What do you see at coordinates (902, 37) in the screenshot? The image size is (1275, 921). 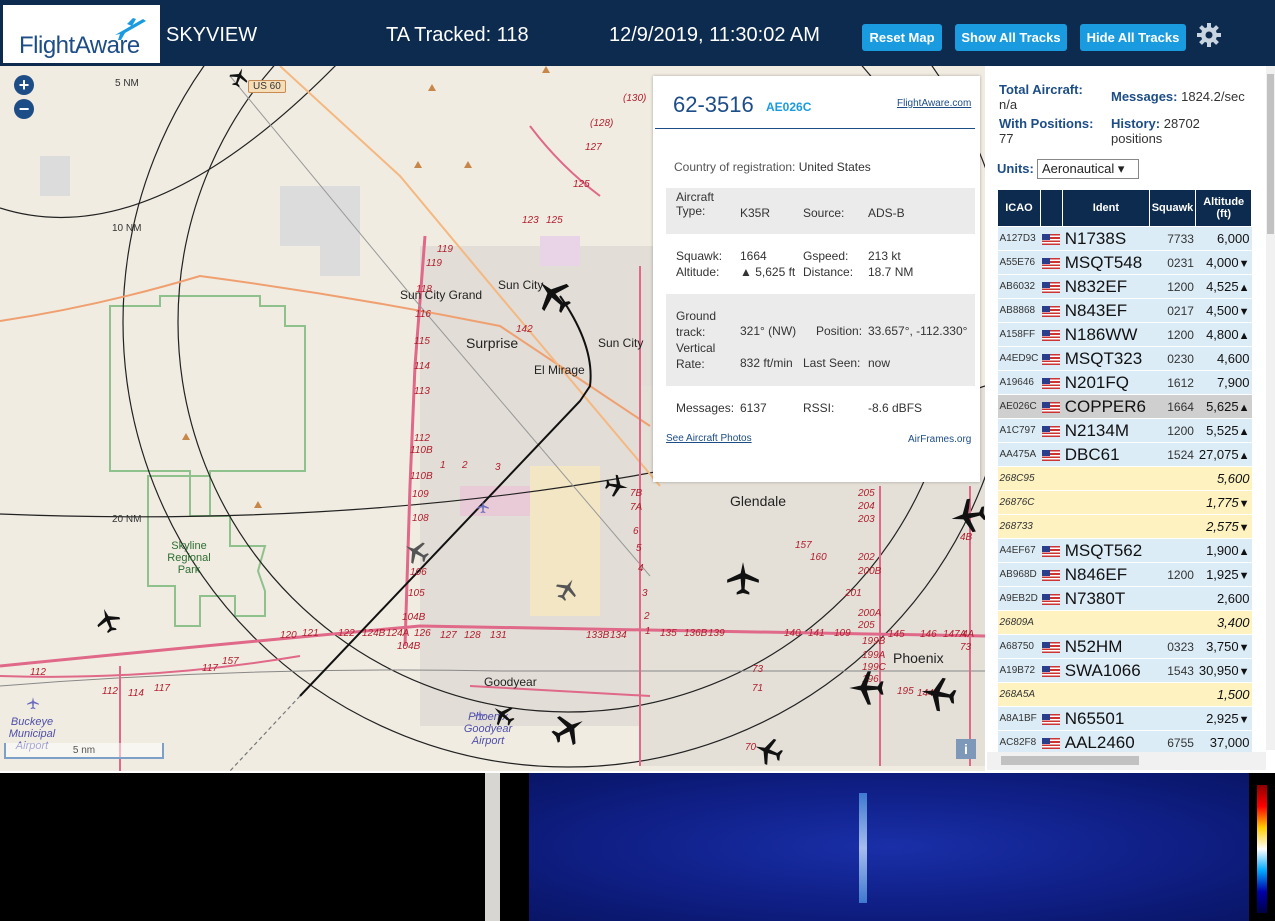 I see `reset-map-button: Reset Map` at bounding box center [902, 37].